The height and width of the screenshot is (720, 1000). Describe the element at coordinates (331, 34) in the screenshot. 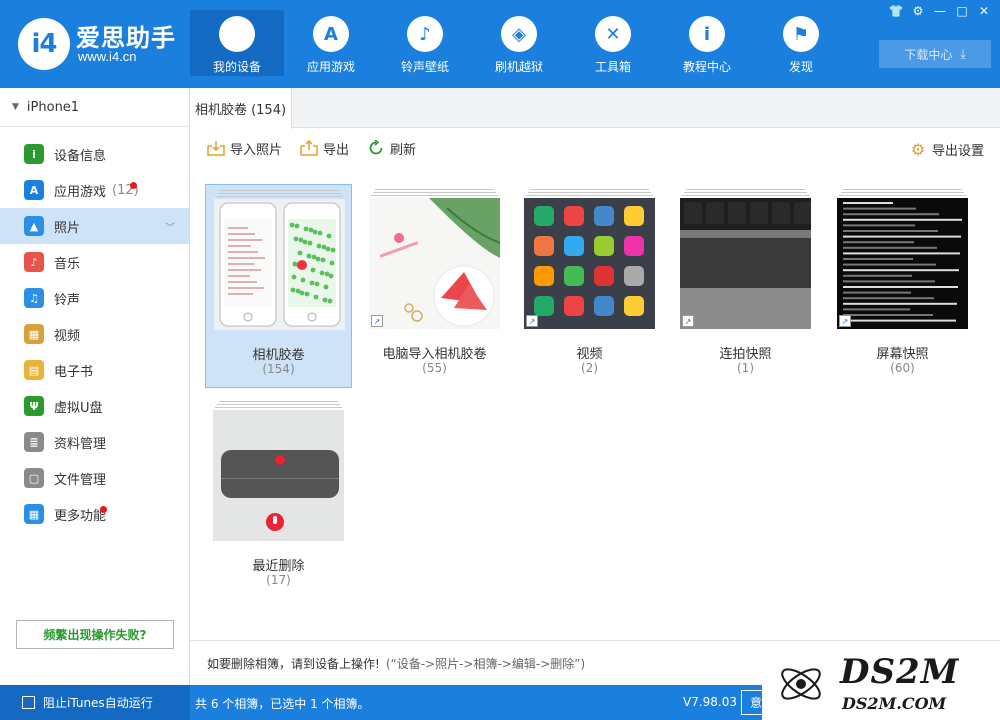

I see `app-store-icon: A` at that location.